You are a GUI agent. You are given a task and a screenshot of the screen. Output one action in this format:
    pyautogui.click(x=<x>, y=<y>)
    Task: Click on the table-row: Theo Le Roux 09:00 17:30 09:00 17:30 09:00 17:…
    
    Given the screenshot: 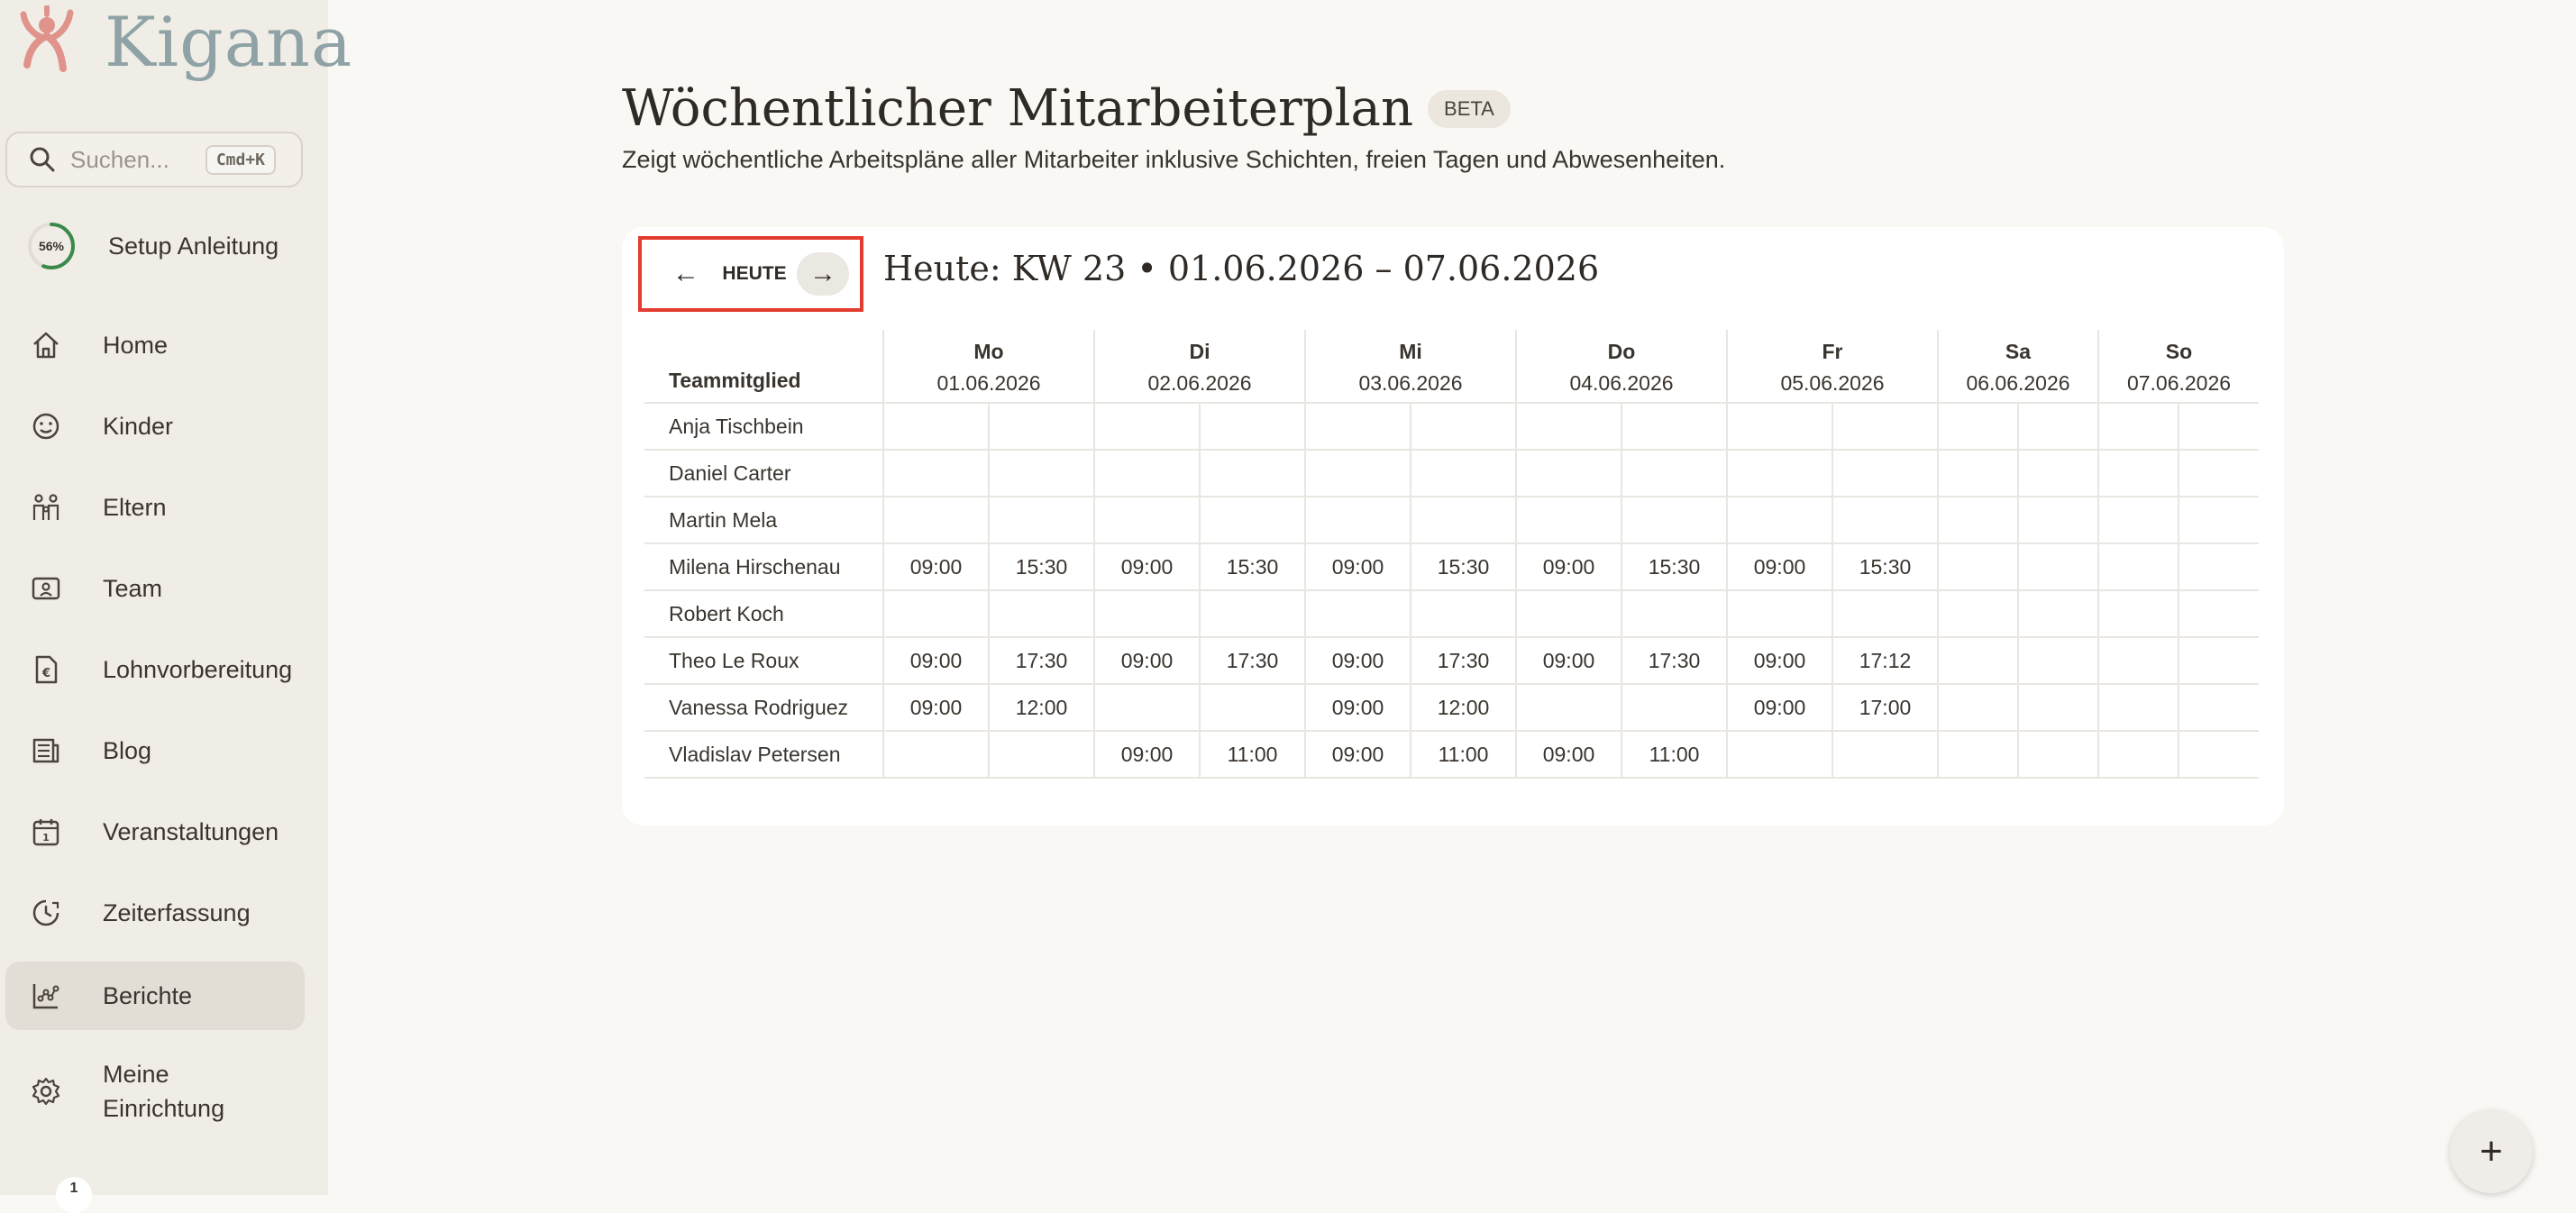 What is the action you would take?
    pyautogui.click(x=1451, y=661)
    